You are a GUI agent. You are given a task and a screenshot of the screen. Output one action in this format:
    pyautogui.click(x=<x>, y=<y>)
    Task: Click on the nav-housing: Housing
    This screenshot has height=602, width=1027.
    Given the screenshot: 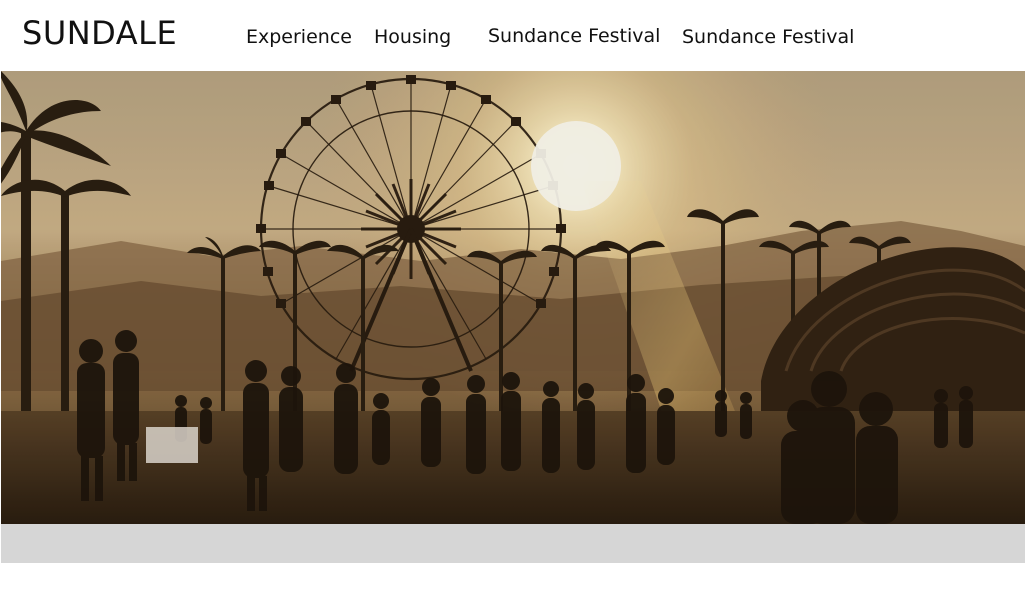 What is the action you would take?
    pyautogui.click(x=412, y=37)
    